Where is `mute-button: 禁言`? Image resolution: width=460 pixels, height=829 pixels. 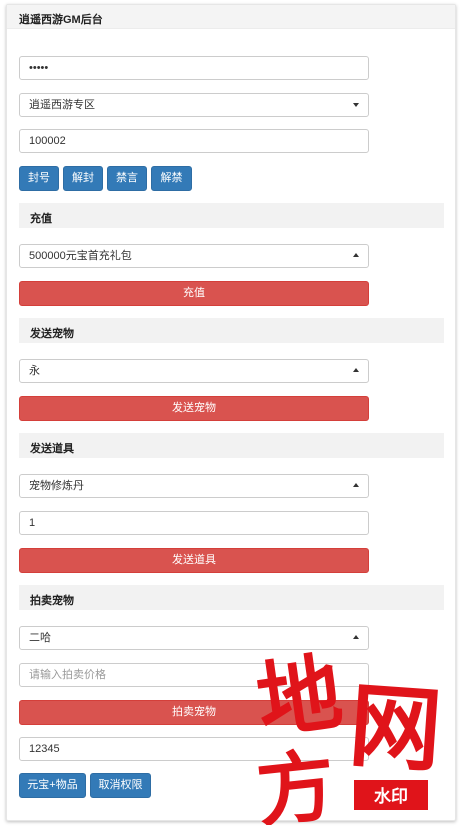
mute-button: 禁言 is located at coordinates (127, 178).